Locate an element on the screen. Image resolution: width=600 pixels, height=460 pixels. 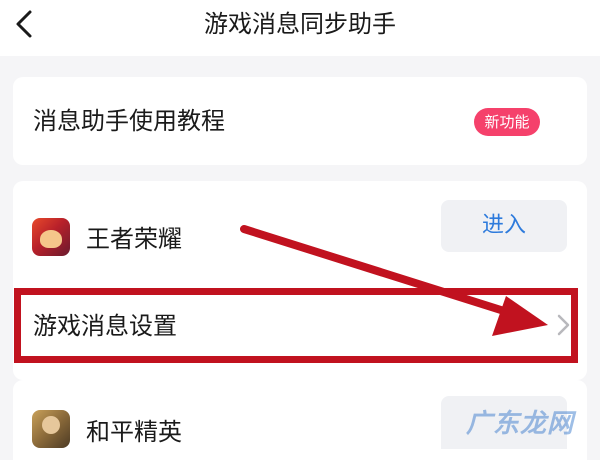
enter-button: 进入 is located at coordinates (504, 226).